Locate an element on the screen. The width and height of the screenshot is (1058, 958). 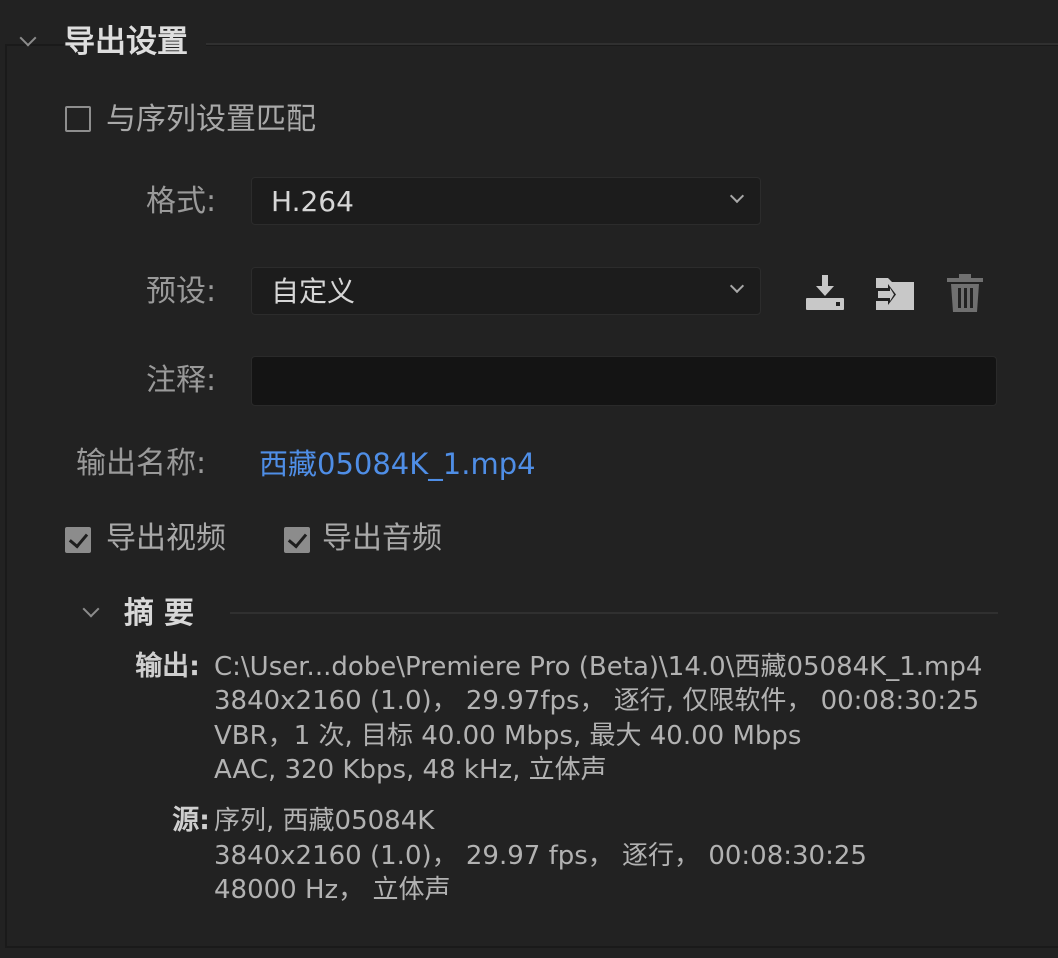
summary-title: 摘要 is located at coordinates (164, 613).